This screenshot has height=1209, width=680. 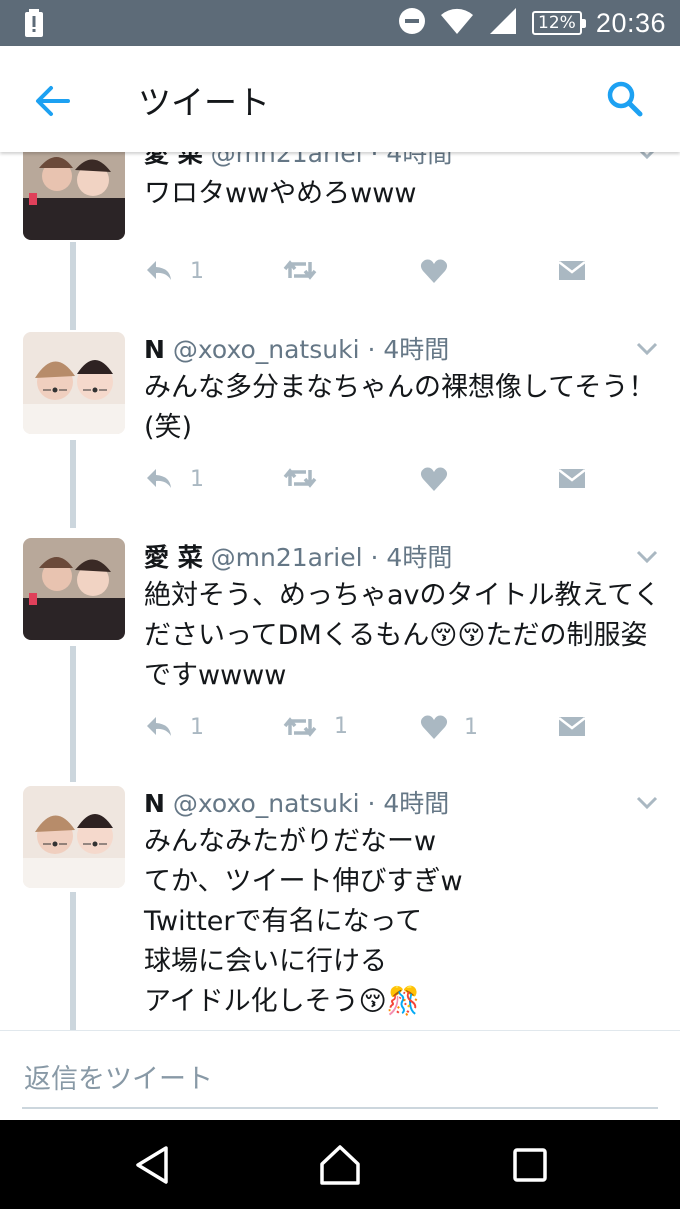 What do you see at coordinates (341, 726) in the screenshot?
I see `retweet-count: 1` at bounding box center [341, 726].